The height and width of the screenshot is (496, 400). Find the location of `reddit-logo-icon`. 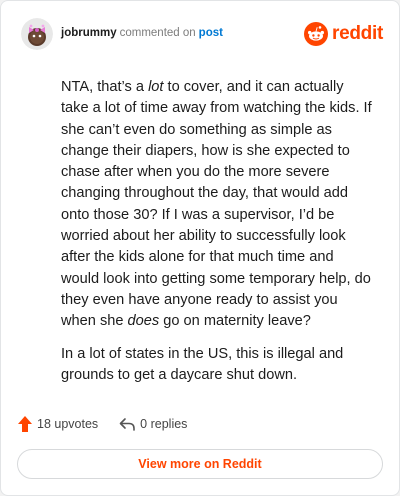

reddit-logo-icon is located at coordinates (316, 34).